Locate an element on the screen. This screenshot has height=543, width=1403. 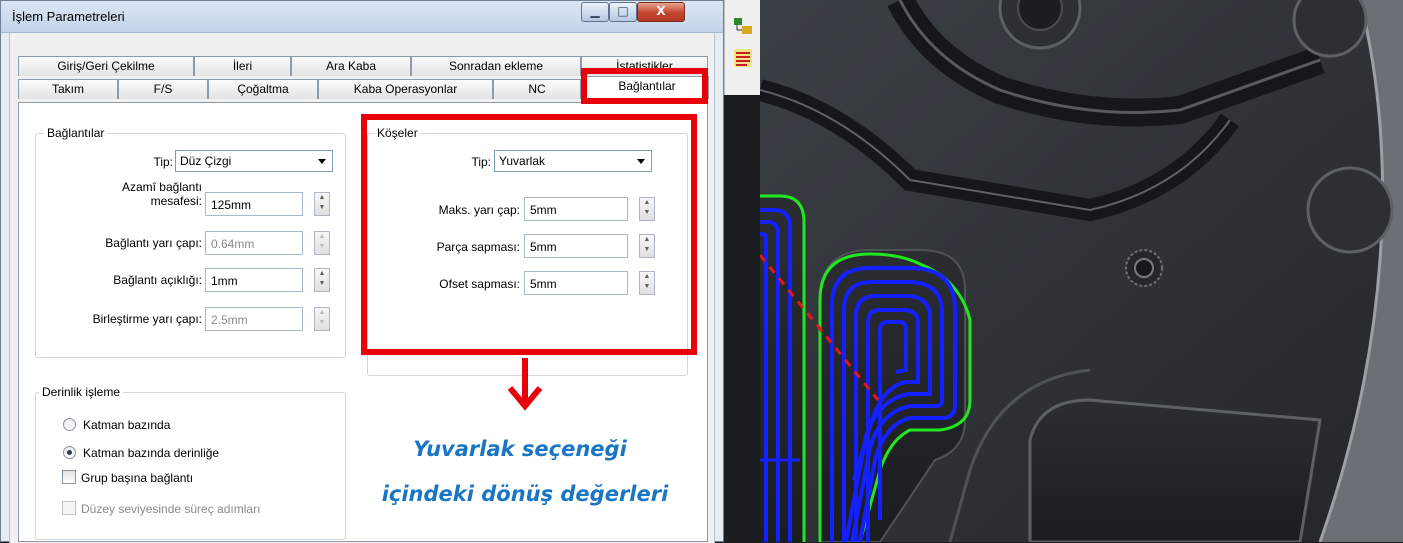
level-steps-checkbox is located at coordinates (69, 508).